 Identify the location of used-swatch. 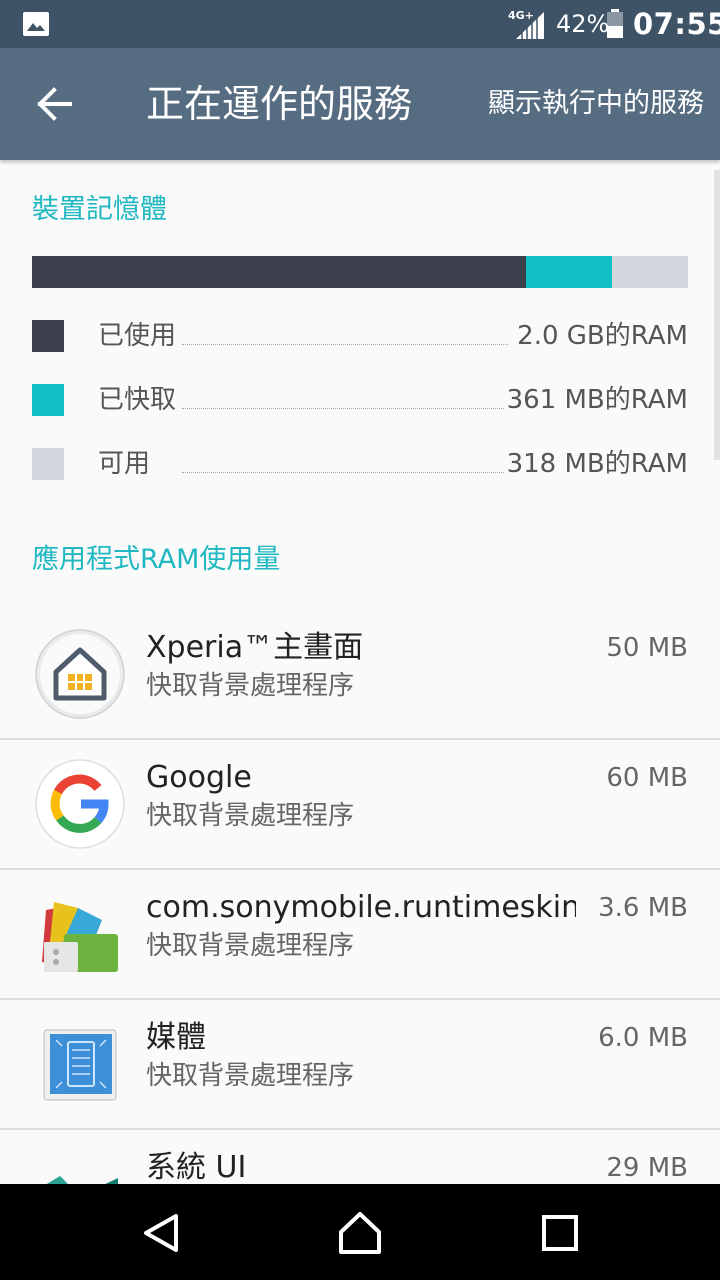
(48, 336).